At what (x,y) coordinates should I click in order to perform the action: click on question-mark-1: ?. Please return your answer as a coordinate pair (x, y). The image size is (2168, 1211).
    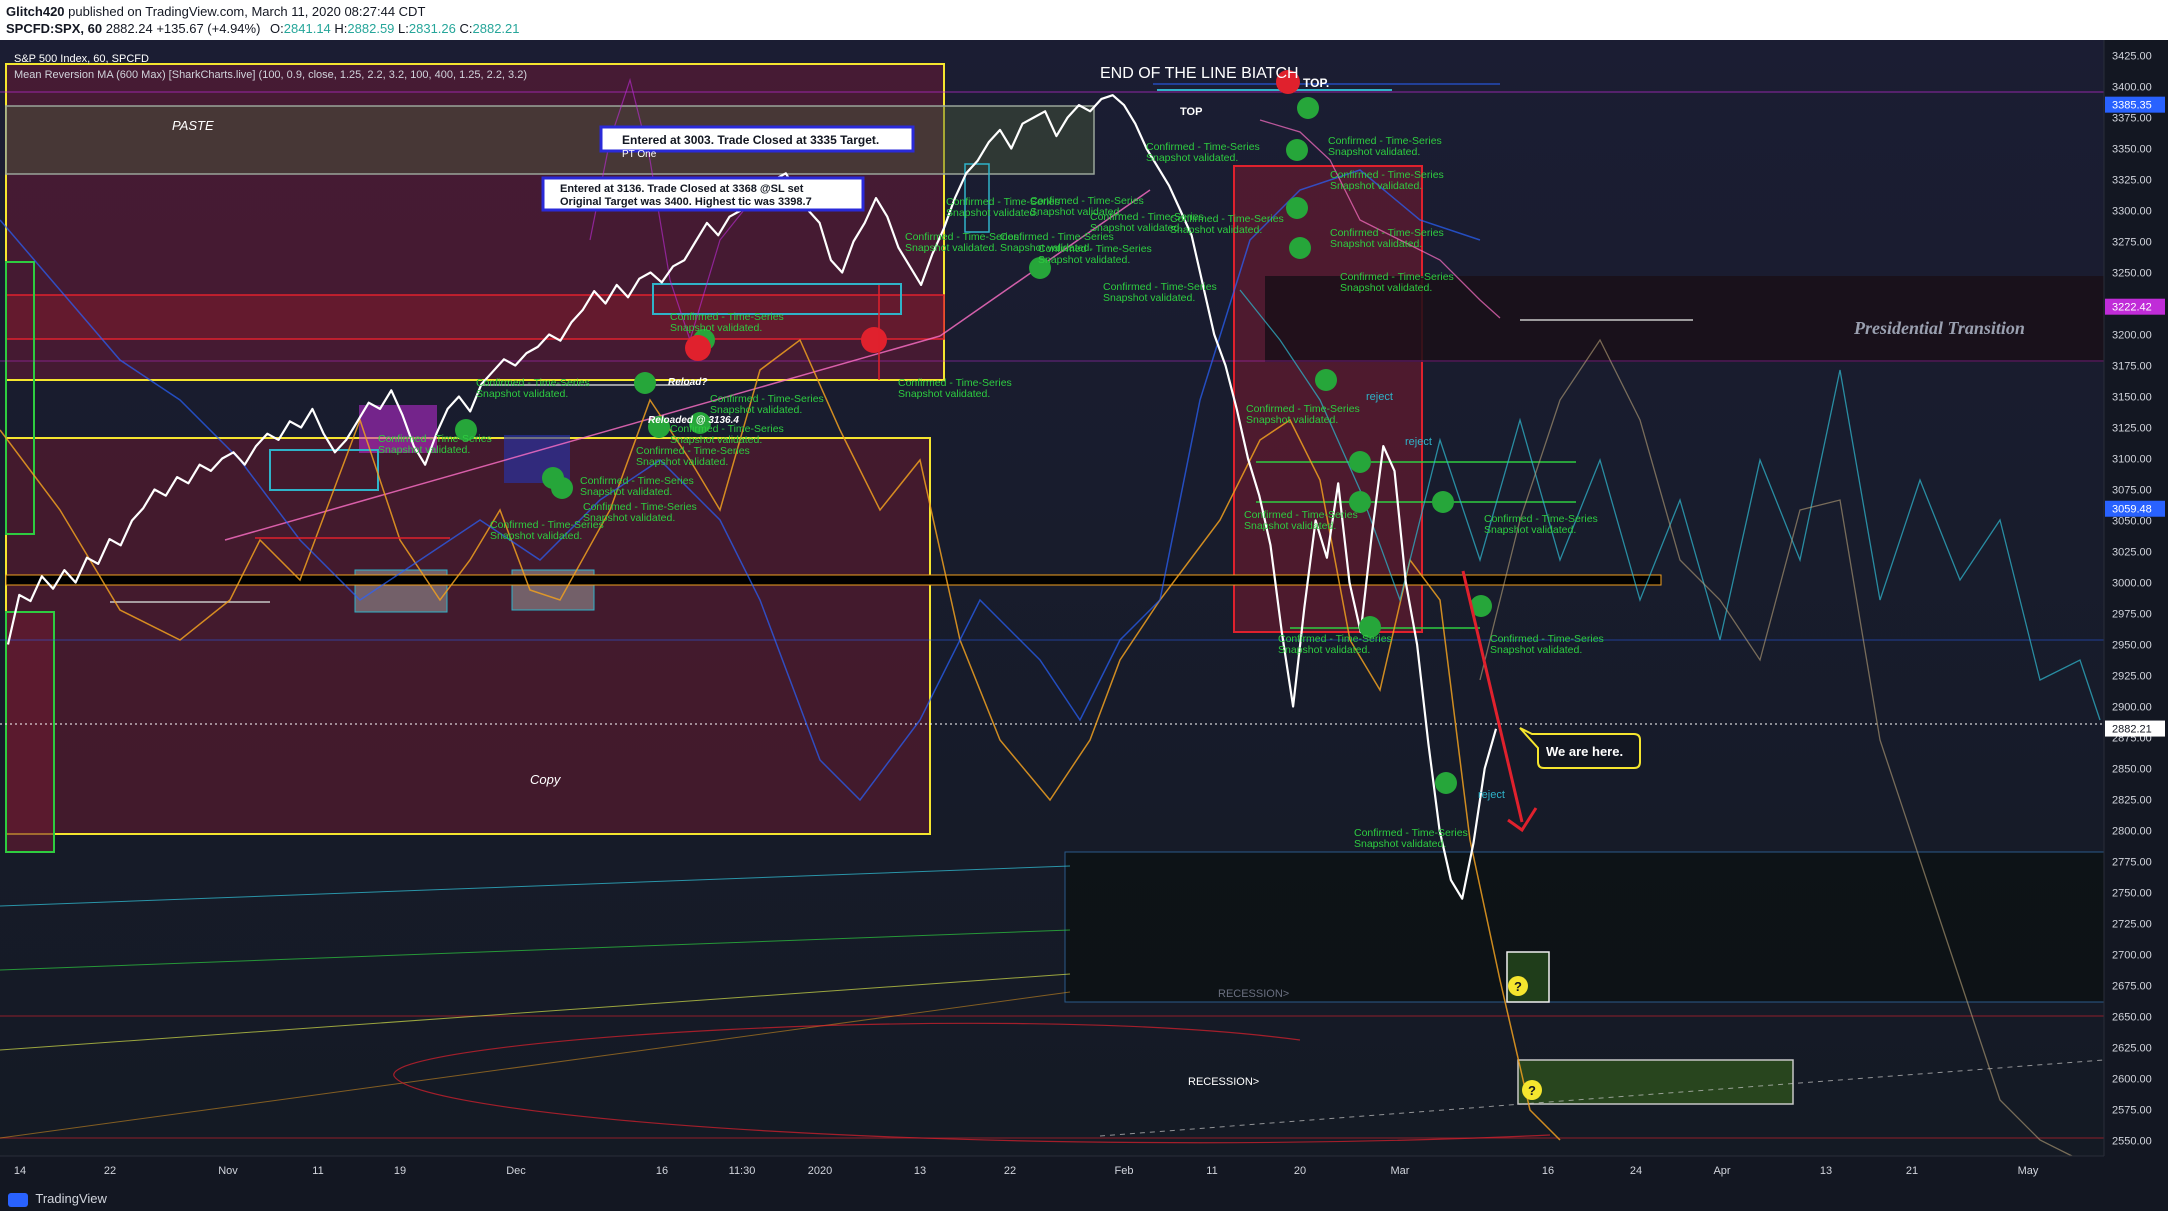
    Looking at the image, I should click on (1518, 986).